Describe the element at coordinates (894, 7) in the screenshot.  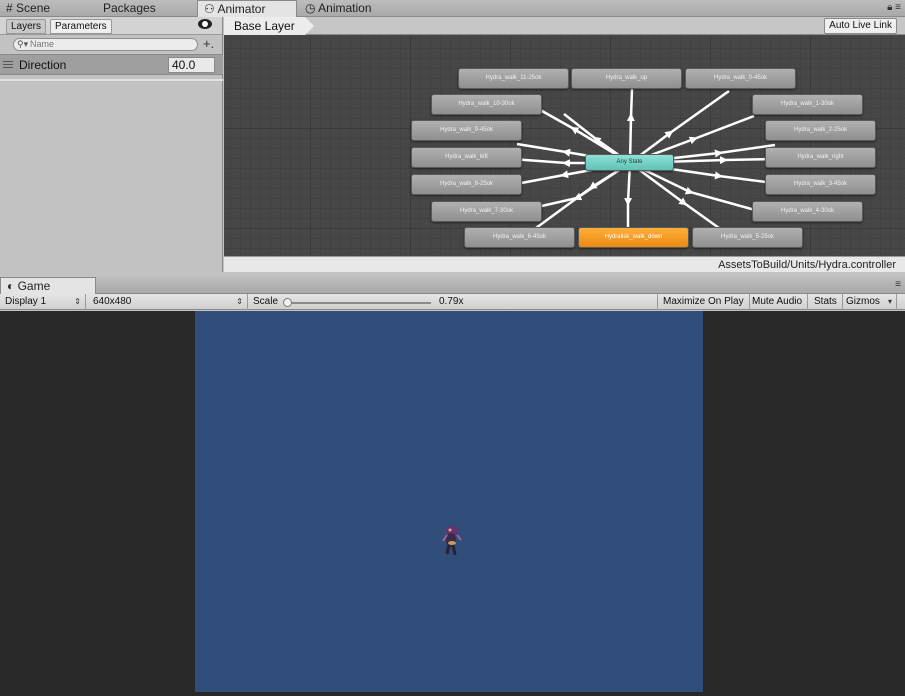
I see `lock-menu-icon: 🔒︎ ≡` at that location.